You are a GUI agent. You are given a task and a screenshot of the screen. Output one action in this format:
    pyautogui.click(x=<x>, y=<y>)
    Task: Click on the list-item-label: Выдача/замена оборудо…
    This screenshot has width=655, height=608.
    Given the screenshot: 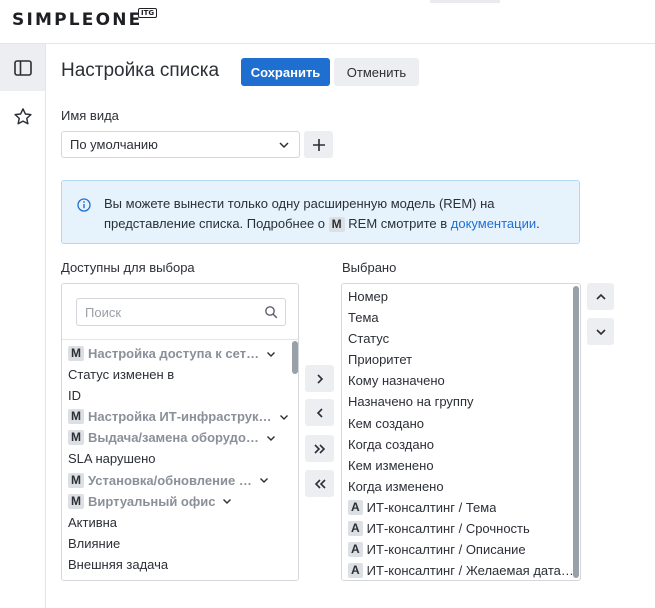 What is the action you would take?
    pyautogui.click(x=173, y=438)
    